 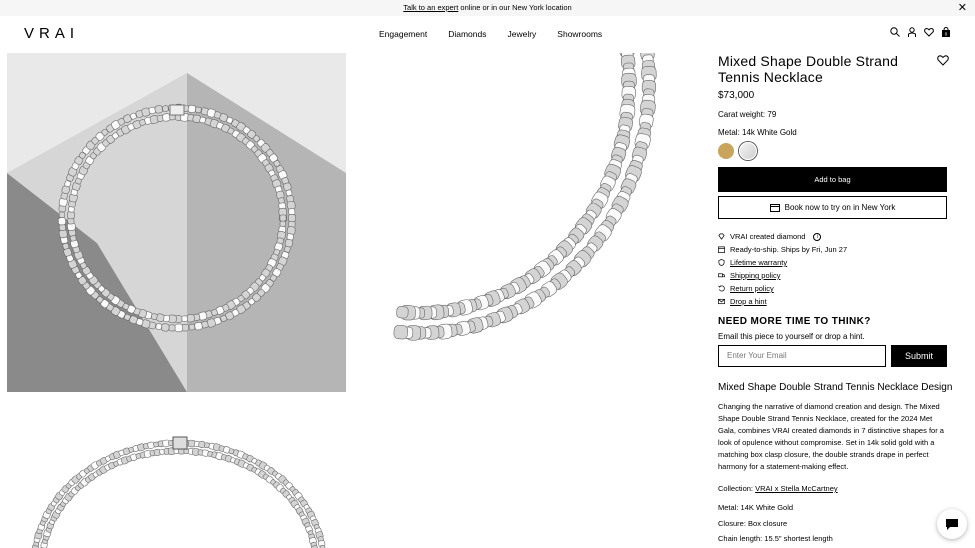 I want to click on submit-button: Submit, so click(x=919, y=356).